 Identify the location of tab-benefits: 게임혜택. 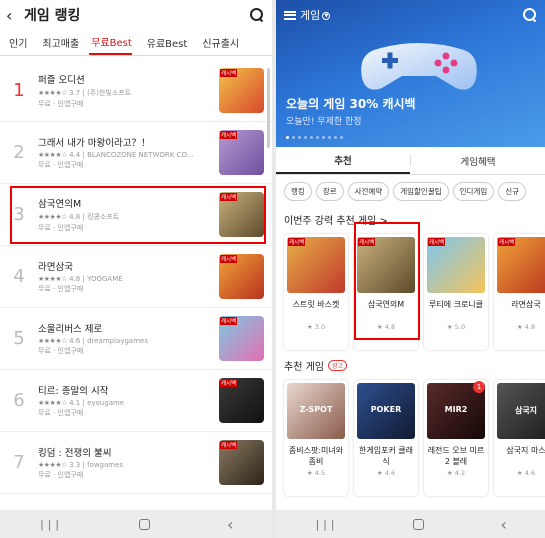
(478, 160).